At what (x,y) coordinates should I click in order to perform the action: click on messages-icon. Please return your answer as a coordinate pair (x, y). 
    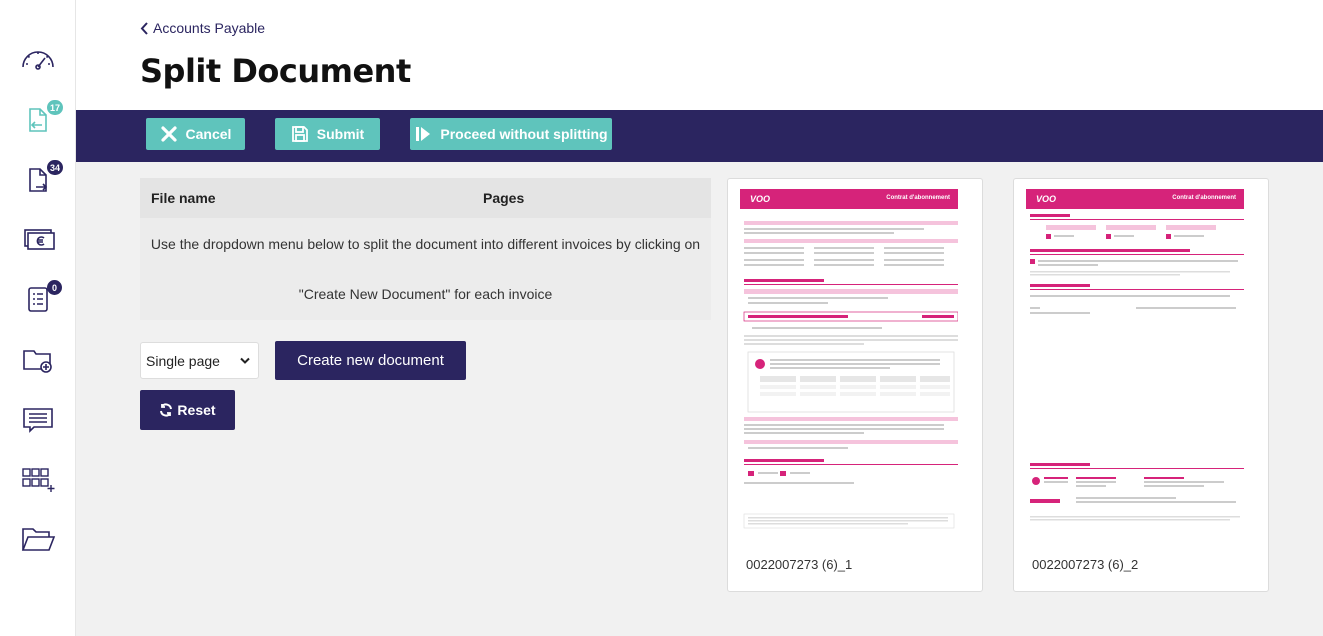
    Looking at the image, I should click on (38, 420).